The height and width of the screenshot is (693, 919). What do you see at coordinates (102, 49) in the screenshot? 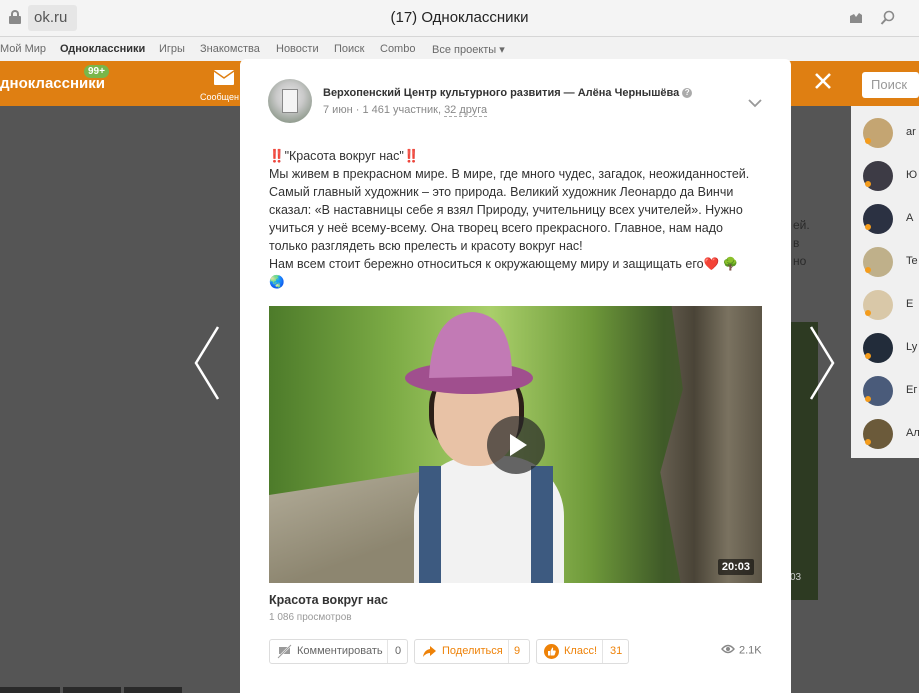
I see `nav-item-odnoklassniki: Одноклассники` at bounding box center [102, 49].